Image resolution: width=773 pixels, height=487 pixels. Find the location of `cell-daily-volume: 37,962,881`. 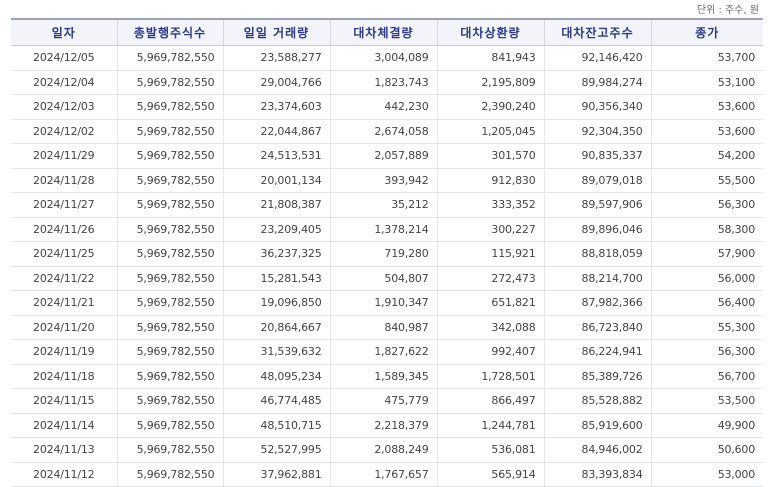

cell-daily-volume: 37,962,881 is located at coordinates (276, 474).